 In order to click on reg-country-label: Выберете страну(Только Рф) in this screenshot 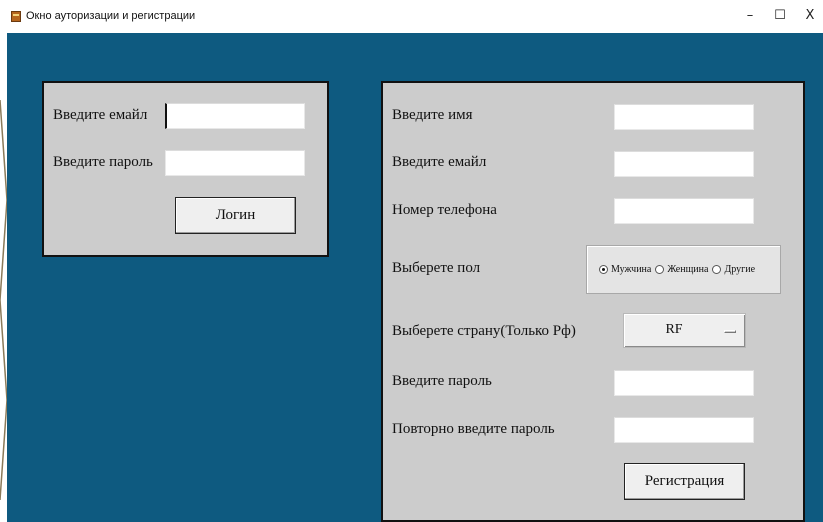, I will do `click(484, 331)`.